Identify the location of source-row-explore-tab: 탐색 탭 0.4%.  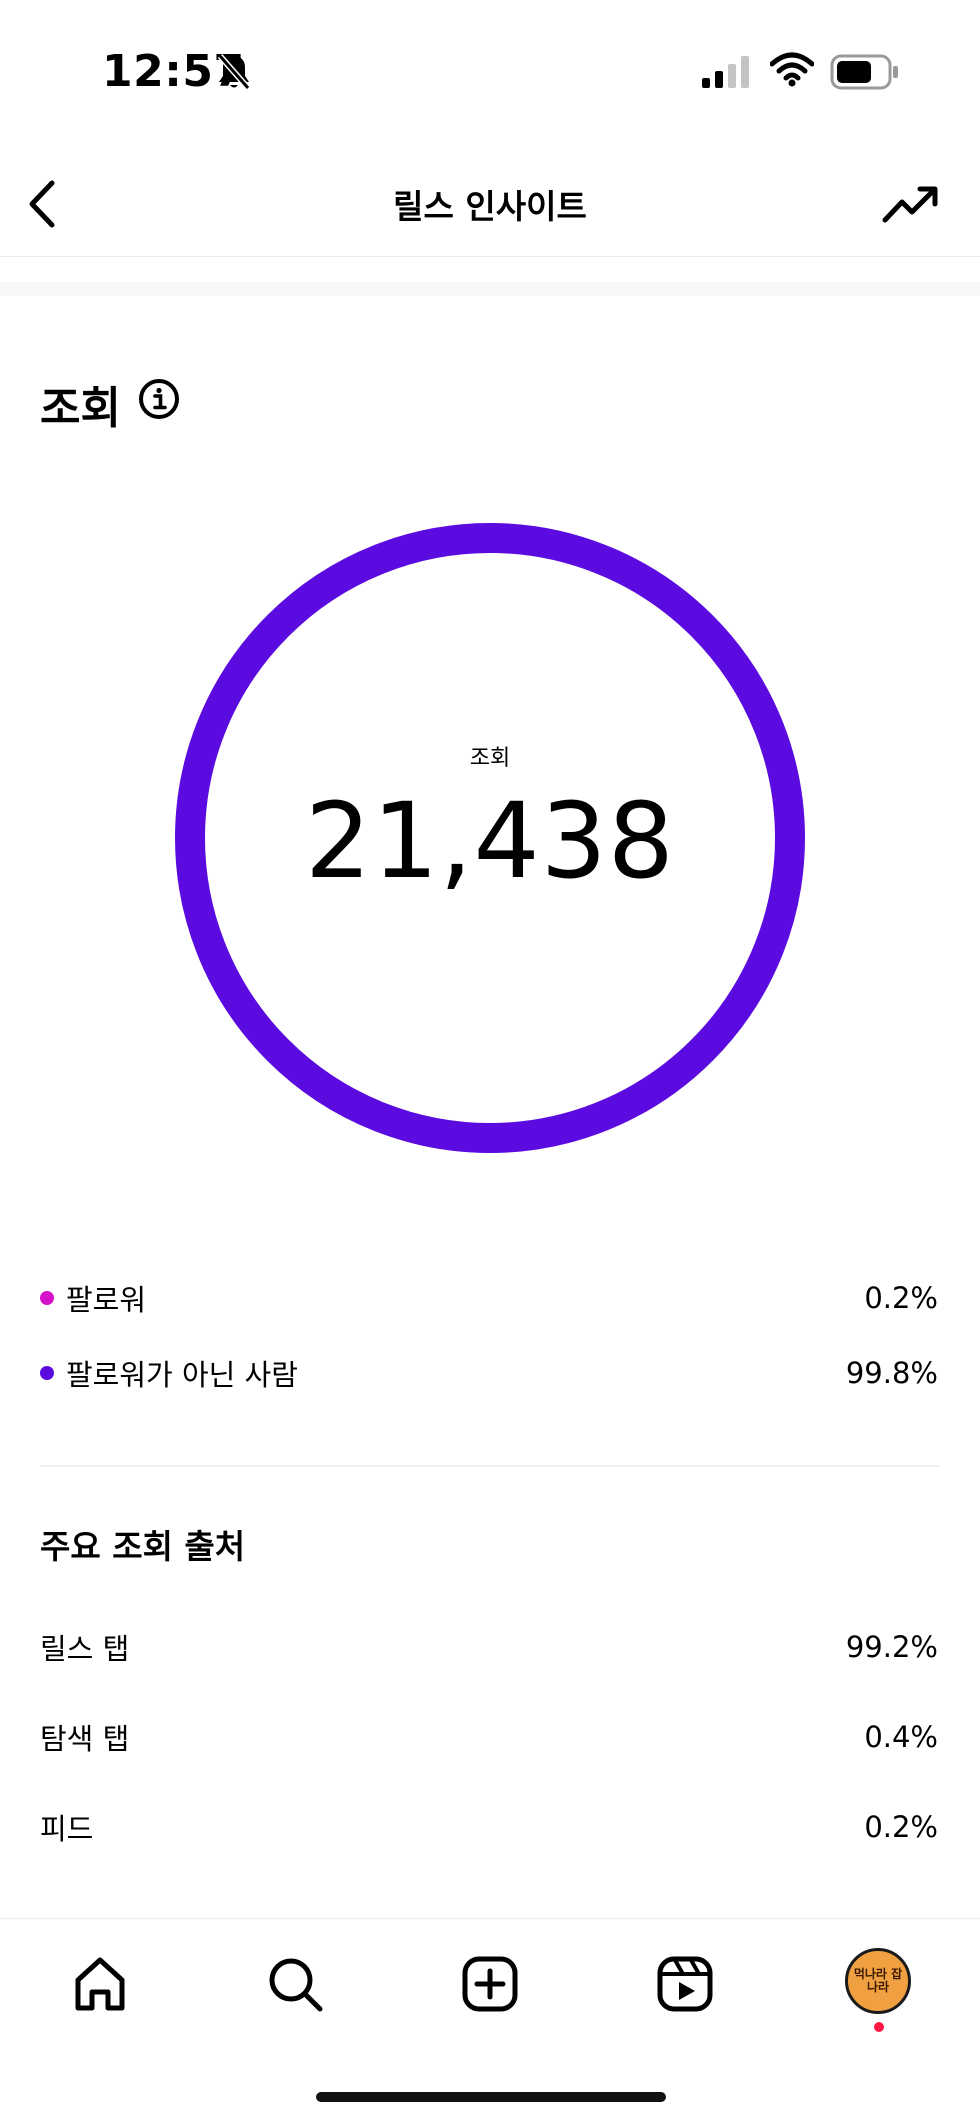
(489, 1737).